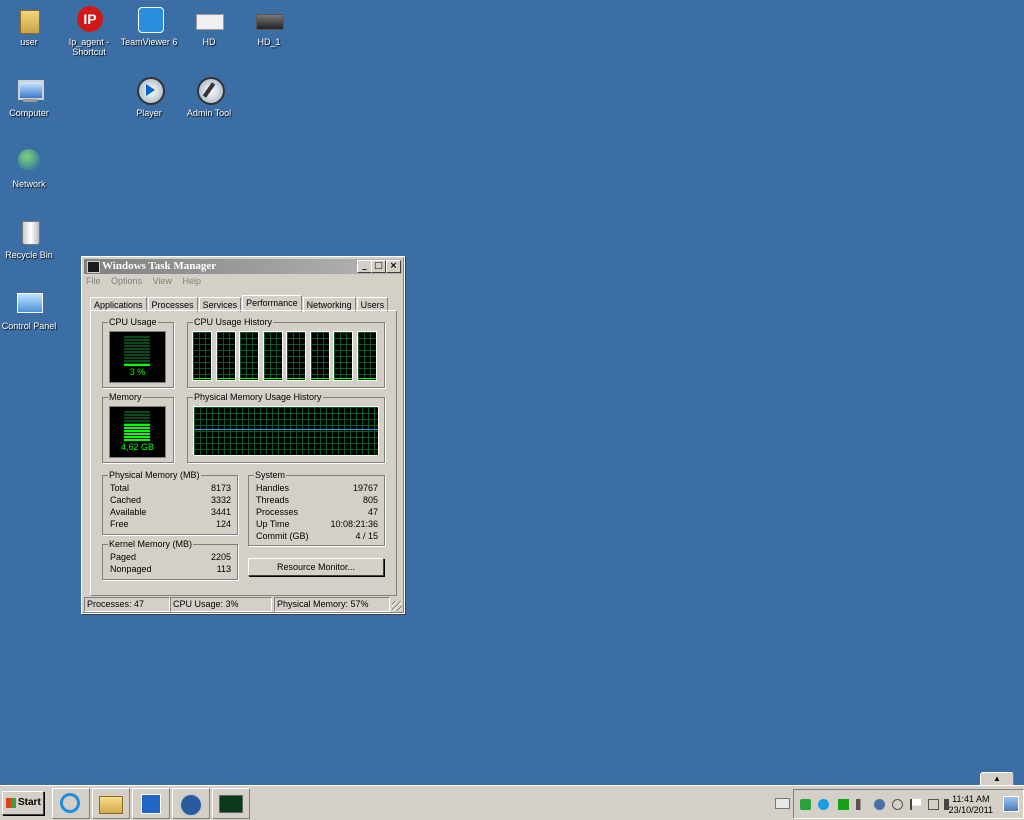 This screenshot has width=1024, height=820. What do you see at coordinates (805, 804) in the screenshot?
I see `sync-icon` at bounding box center [805, 804].